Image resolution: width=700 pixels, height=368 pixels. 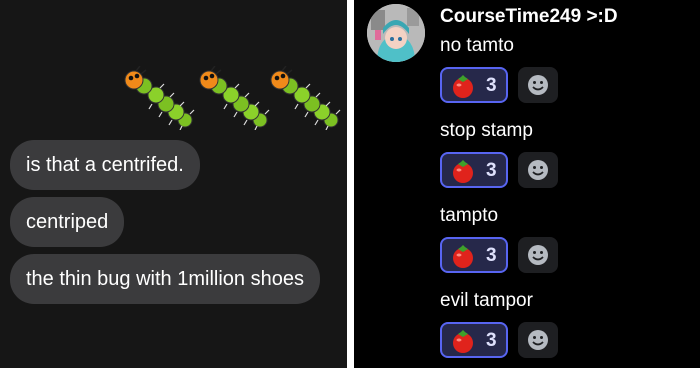 I want to click on avatar, so click(x=396, y=33).